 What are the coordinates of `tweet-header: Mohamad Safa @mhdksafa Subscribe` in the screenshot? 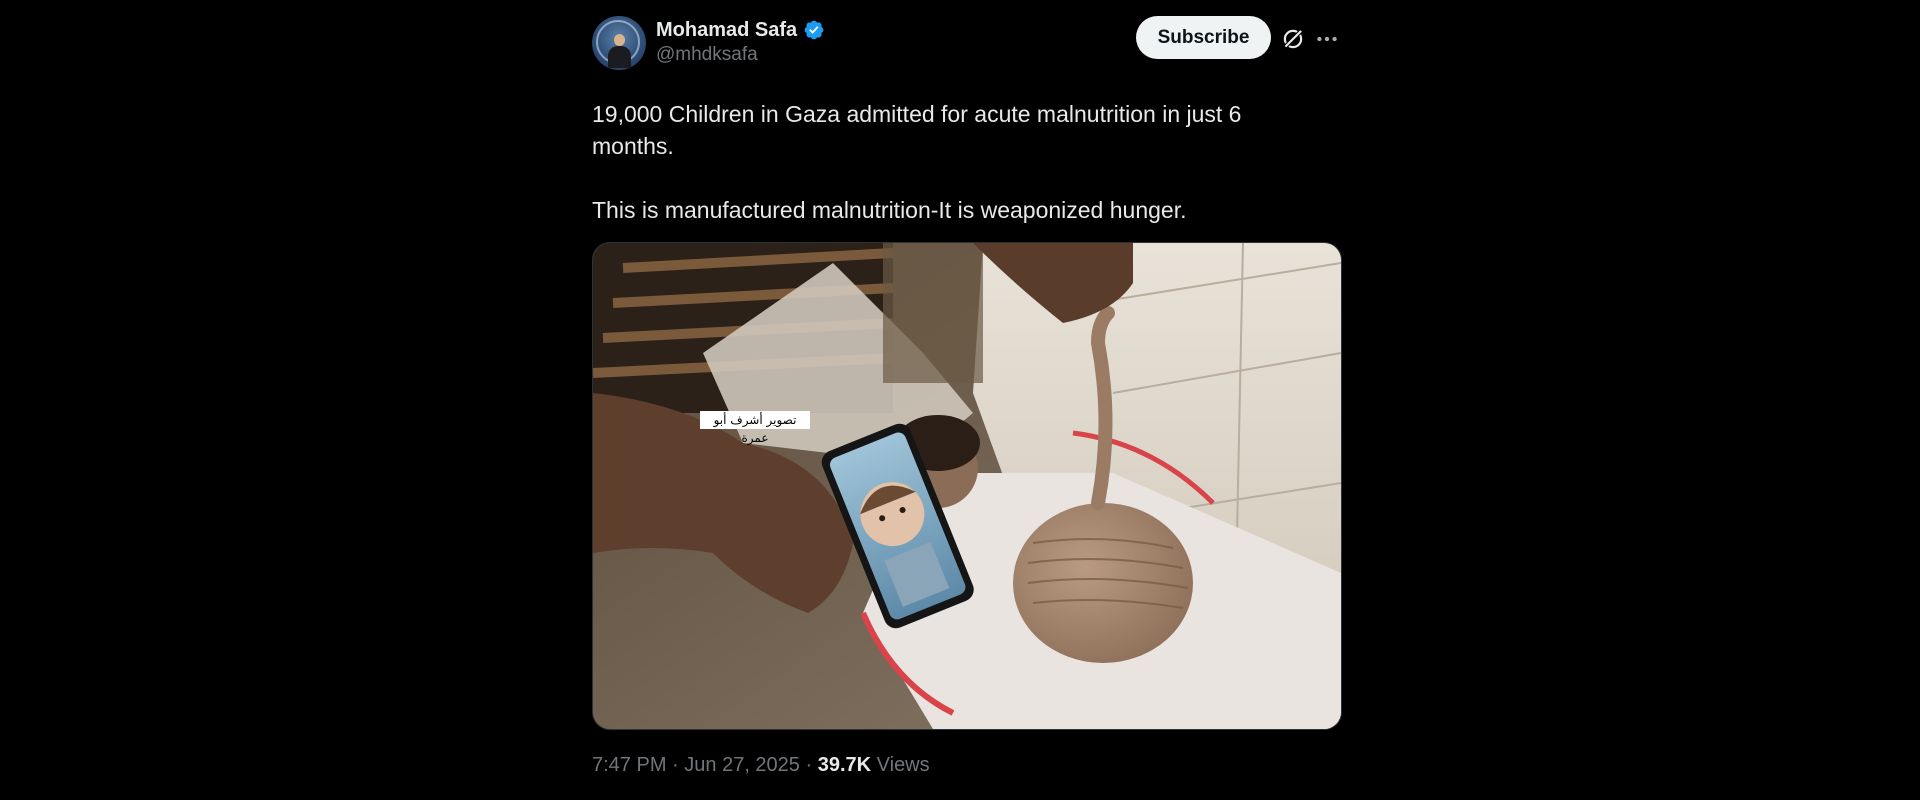 It's located at (967, 42).